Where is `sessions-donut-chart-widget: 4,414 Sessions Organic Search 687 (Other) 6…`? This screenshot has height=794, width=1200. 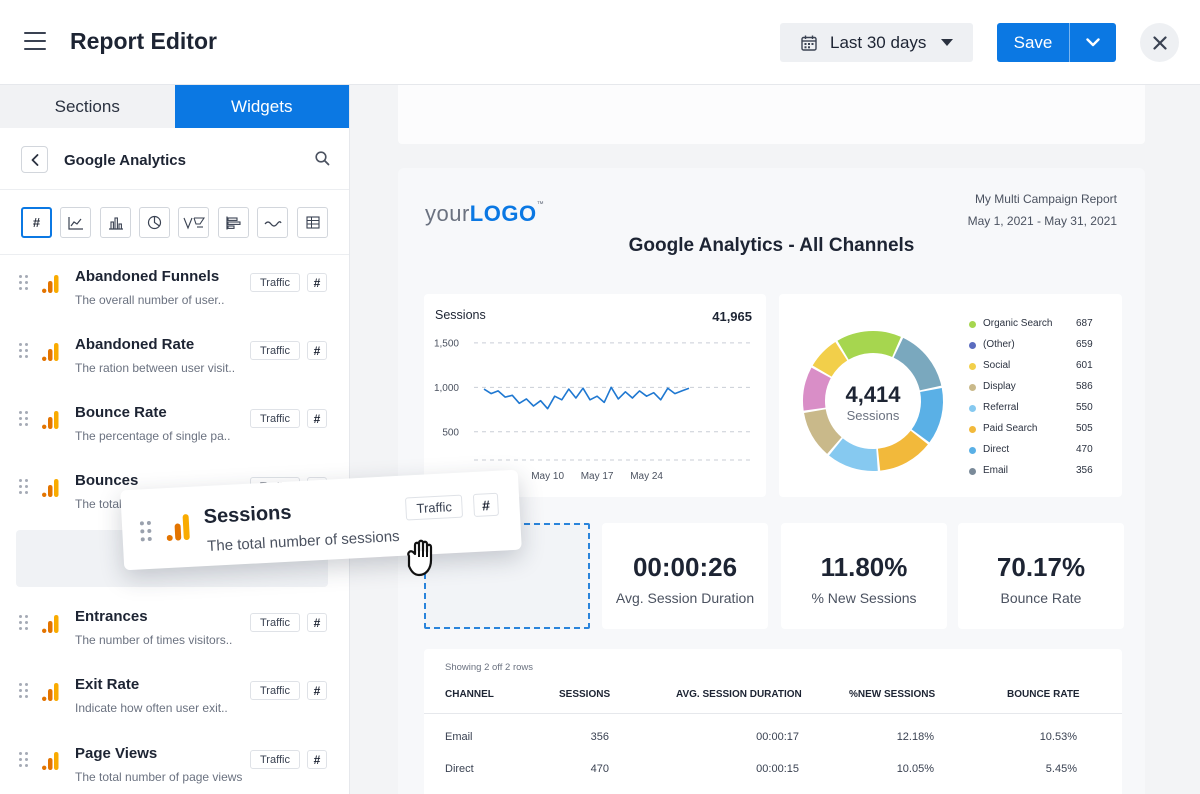 sessions-donut-chart-widget: 4,414 Sessions Organic Search 687 (Other) 6… is located at coordinates (950, 395).